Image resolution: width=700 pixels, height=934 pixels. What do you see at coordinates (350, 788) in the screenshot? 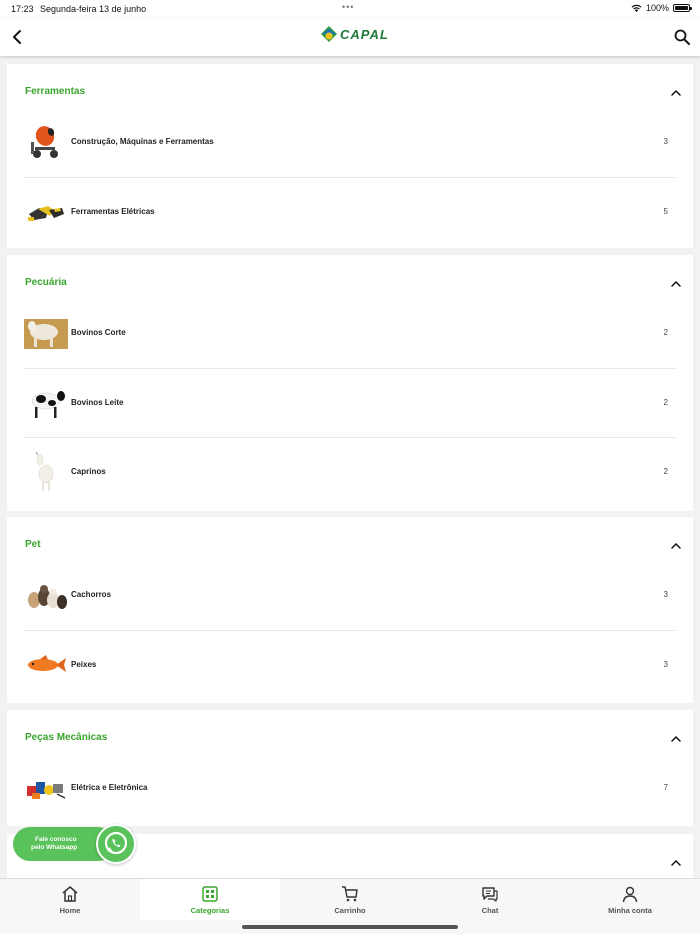
I see `list-item: Elétrica e Eletrônica 7` at bounding box center [350, 788].